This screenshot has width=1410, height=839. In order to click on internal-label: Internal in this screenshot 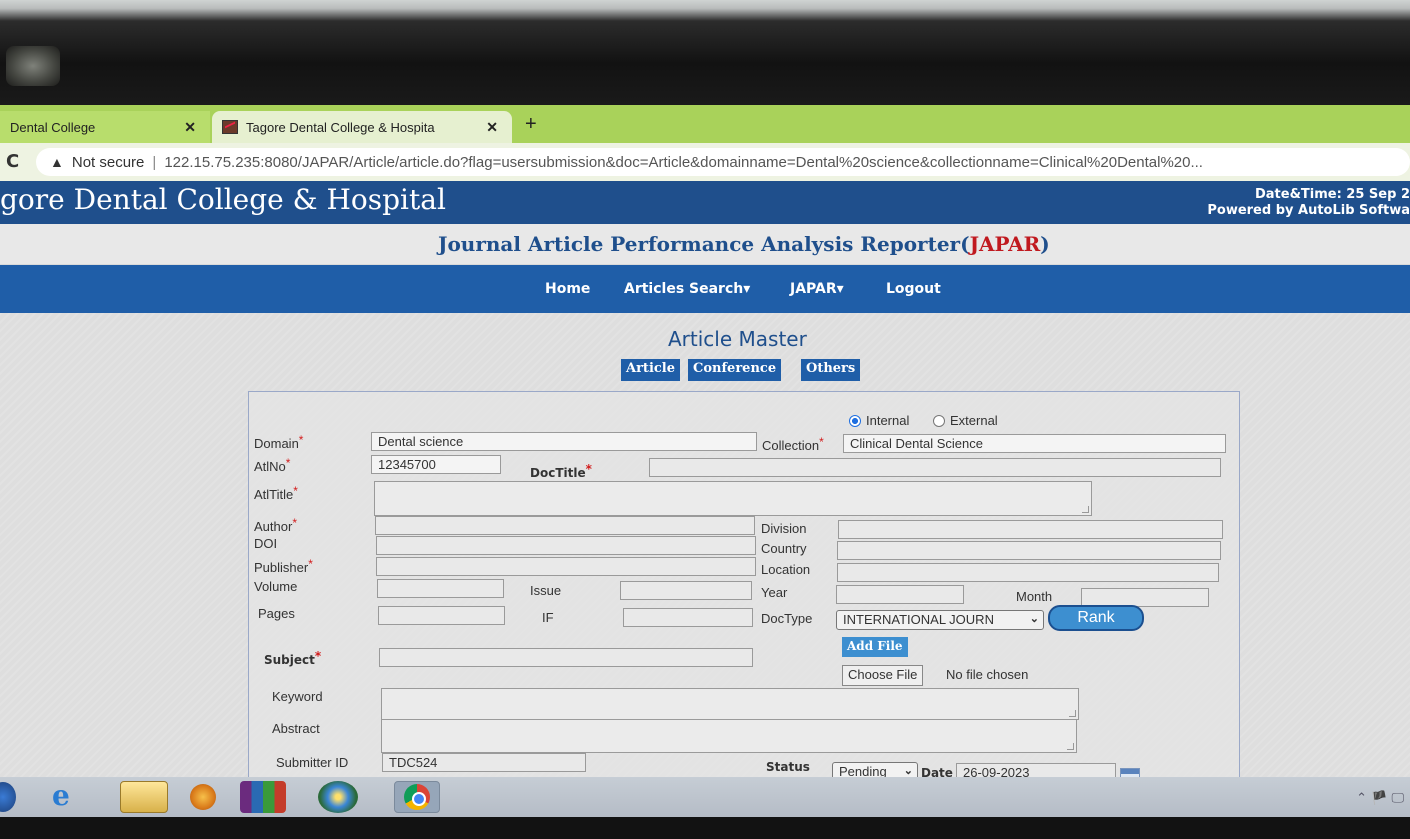, I will do `click(888, 420)`.